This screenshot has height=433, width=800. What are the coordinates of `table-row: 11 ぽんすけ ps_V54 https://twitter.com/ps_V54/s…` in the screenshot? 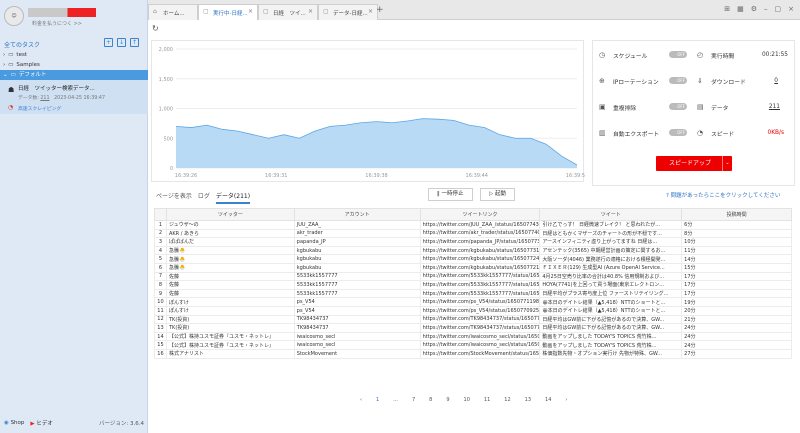 It's located at (473, 310).